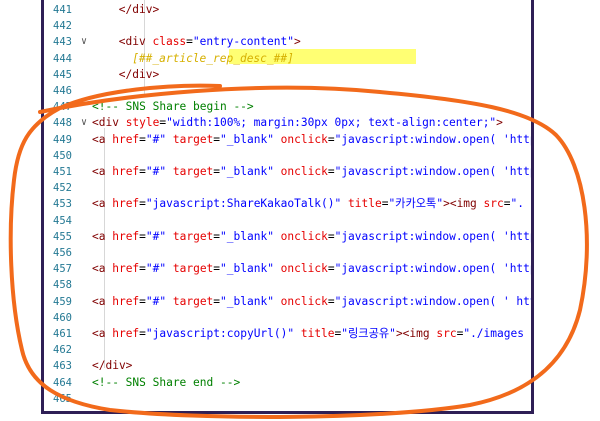 The height and width of the screenshot is (421, 600). Describe the element at coordinates (169, 42) in the screenshot. I see `code-token: class` at that location.